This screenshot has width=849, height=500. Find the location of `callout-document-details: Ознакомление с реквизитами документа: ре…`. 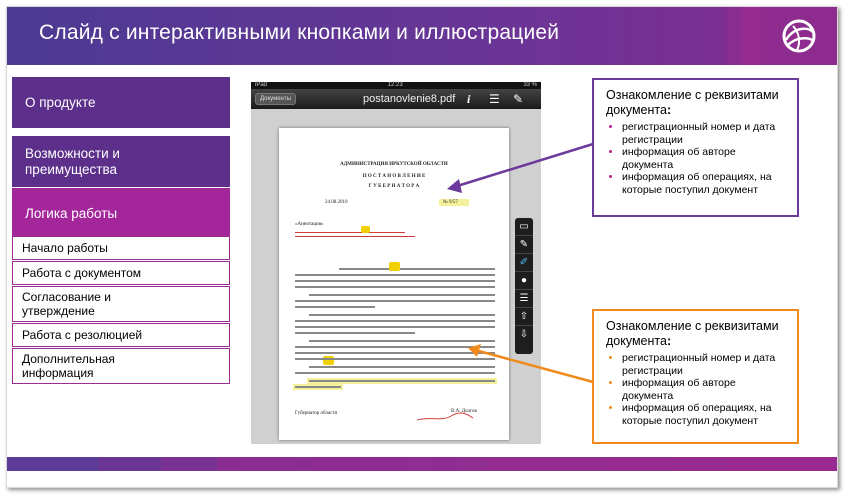

callout-document-details: Ознакомление с реквизитами документа: ре… is located at coordinates (695, 147).